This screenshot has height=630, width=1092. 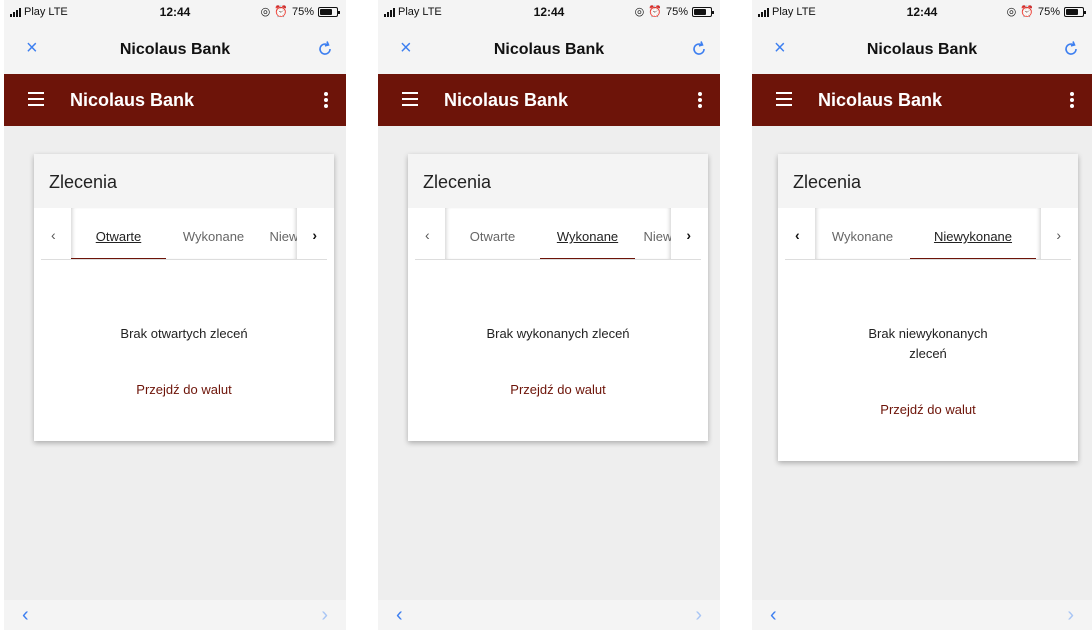 What do you see at coordinates (558, 333) in the screenshot?
I see `empty-message: Brak wykonanych zleceń` at bounding box center [558, 333].